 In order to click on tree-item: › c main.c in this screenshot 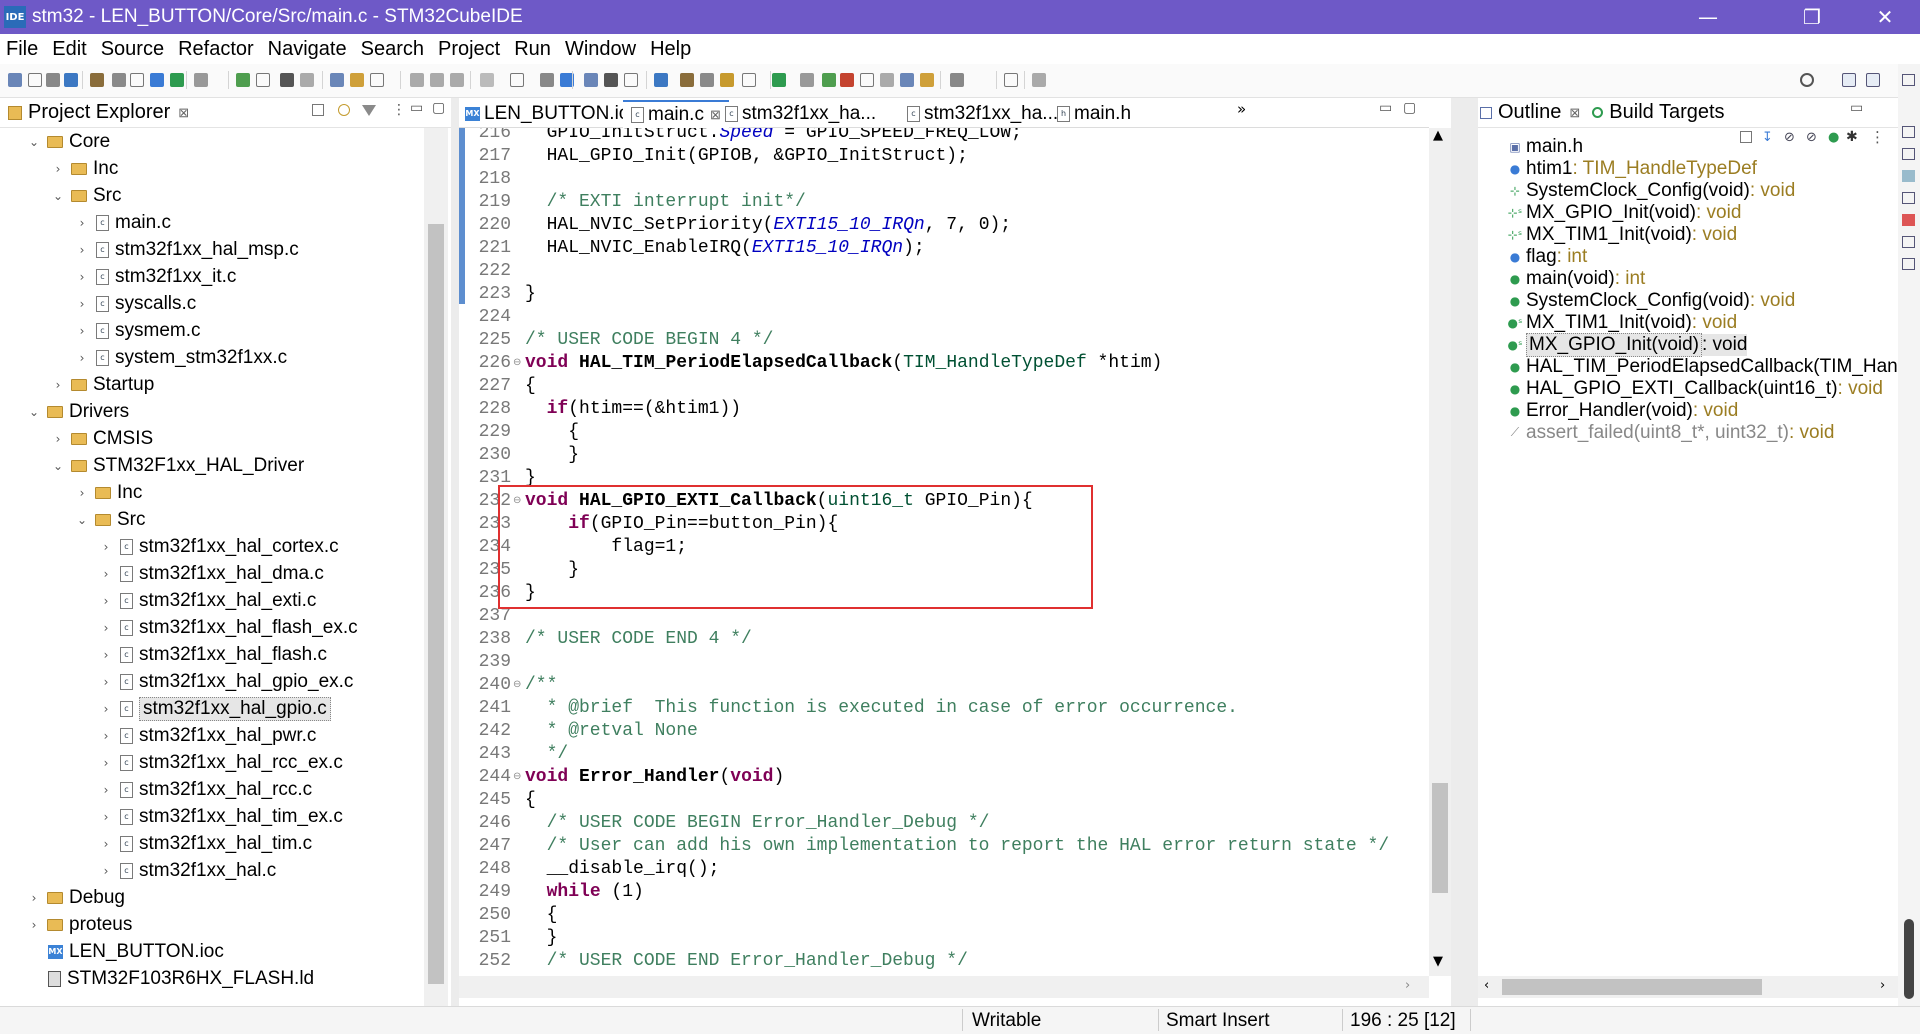, I will do `click(122, 222)`.